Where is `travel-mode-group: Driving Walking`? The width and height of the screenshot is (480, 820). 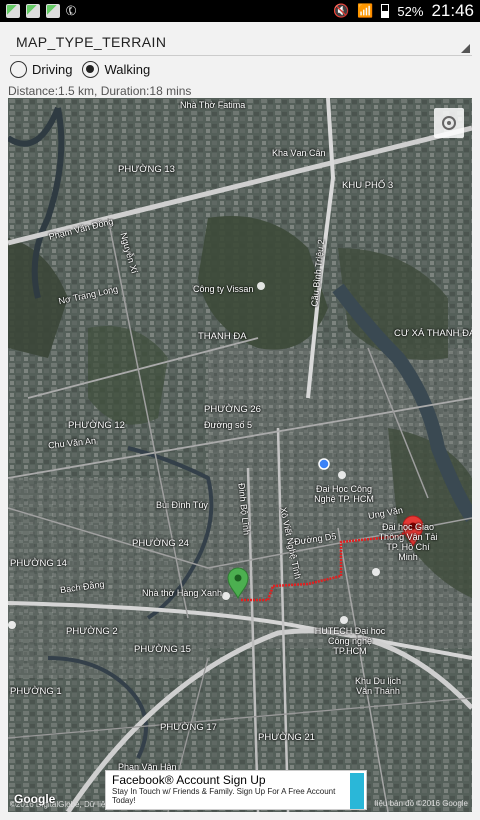 travel-mode-group: Driving Walking is located at coordinates (80, 69).